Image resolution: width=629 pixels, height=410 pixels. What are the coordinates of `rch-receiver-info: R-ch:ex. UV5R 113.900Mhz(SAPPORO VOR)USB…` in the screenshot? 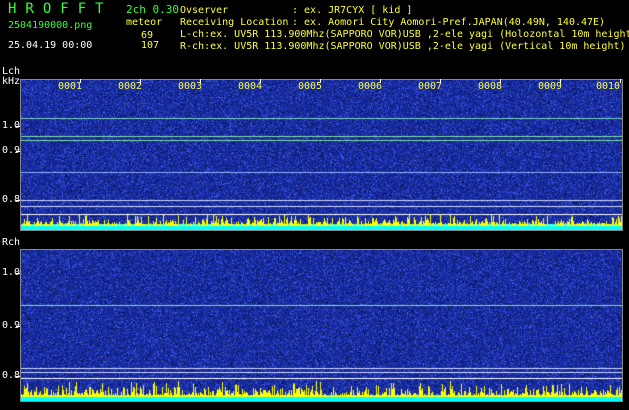 It's located at (403, 46).